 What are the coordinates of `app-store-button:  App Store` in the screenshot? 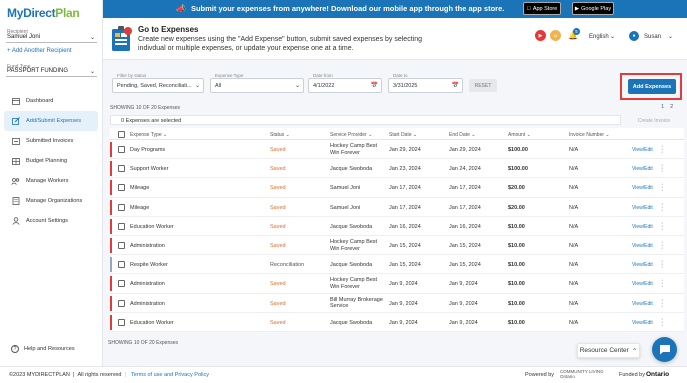 It's located at (542, 8).